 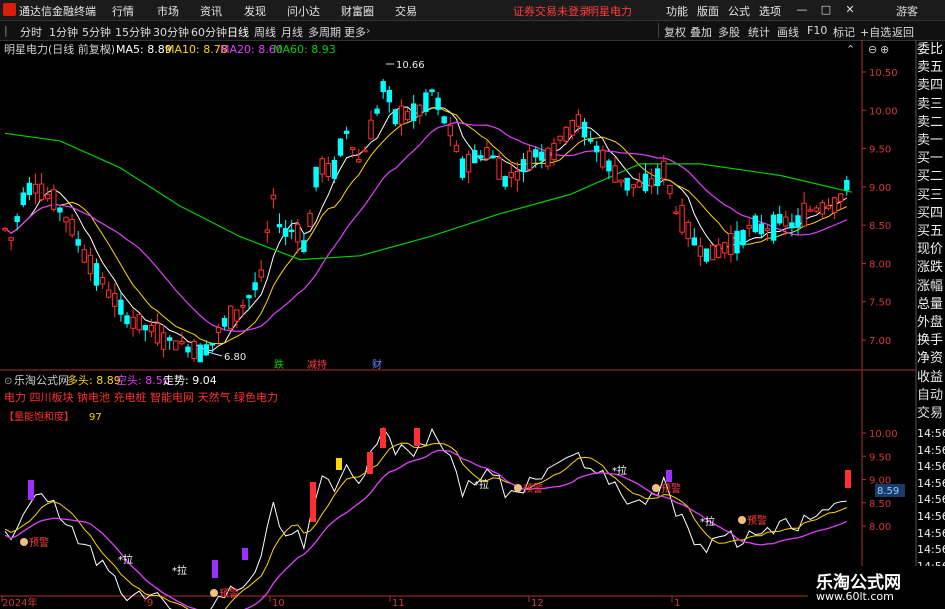 I want to click on period-tab-multi: 多周期, so click(x=324, y=32).